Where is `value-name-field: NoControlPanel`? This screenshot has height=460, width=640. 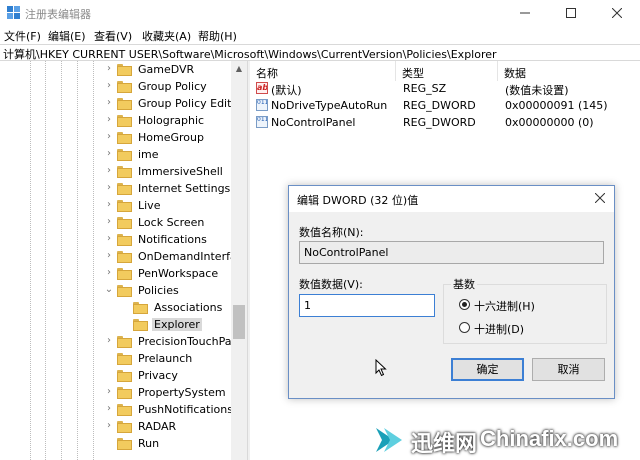
value-name-field: NoControlPanel is located at coordinates (451, 252).